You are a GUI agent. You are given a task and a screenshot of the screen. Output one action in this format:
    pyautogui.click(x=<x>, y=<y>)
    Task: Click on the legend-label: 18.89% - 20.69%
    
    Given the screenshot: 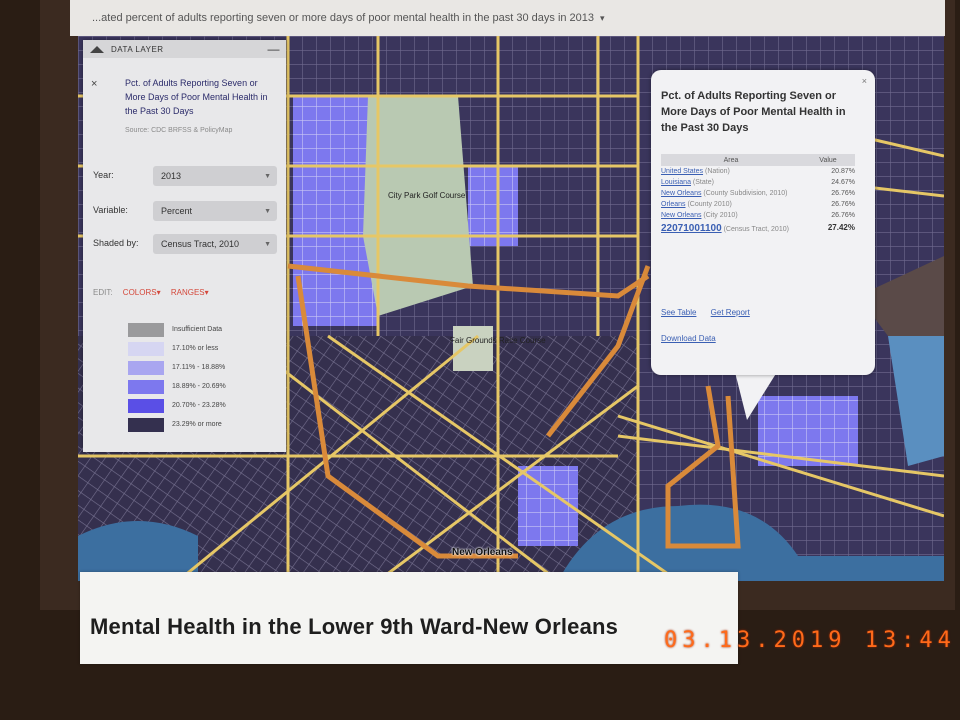 What is the action you would take?
    pyautogui.click(x=199, y=386)
    